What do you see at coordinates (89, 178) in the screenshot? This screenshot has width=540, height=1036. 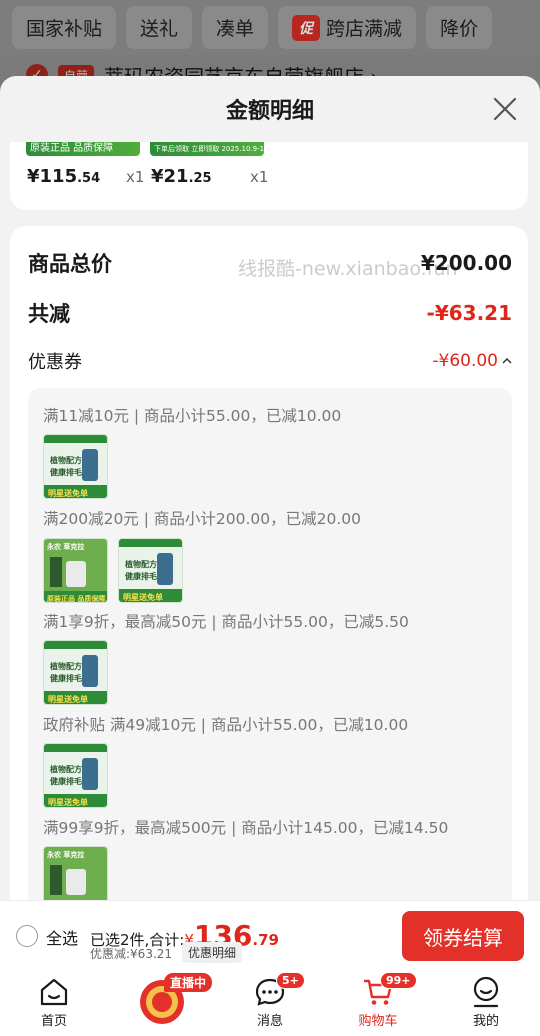 I see `price-decimal: .54` at bounding box center [89, 178].